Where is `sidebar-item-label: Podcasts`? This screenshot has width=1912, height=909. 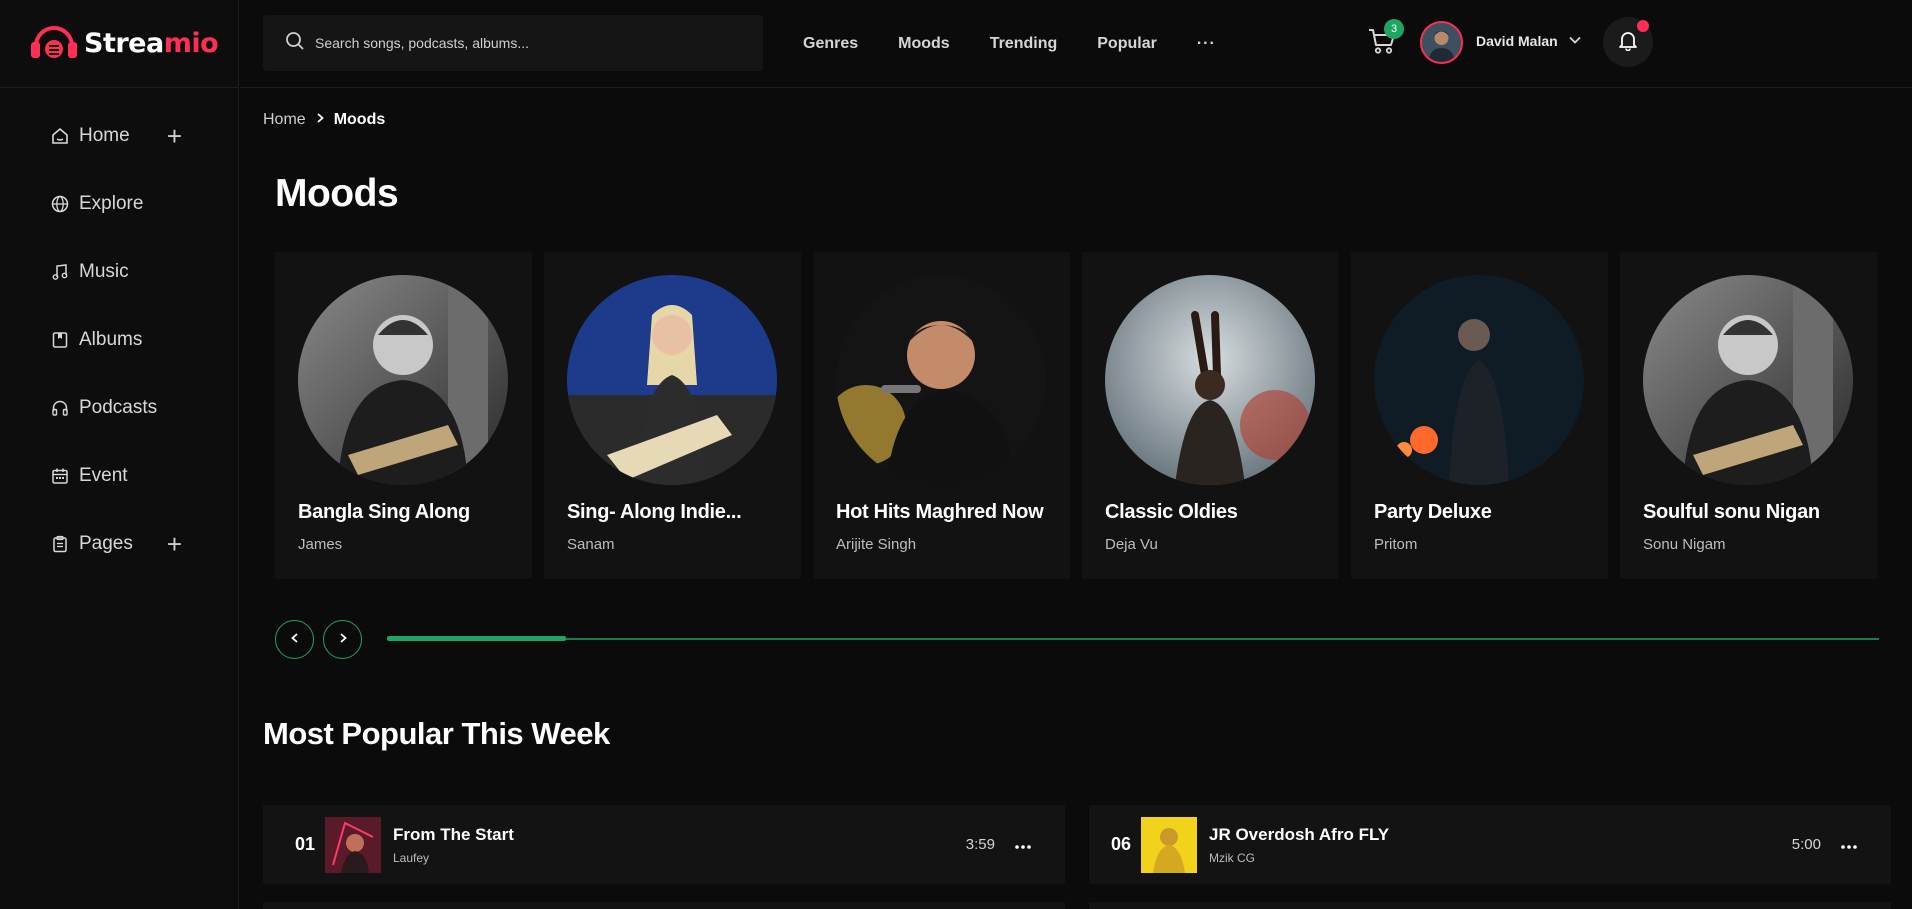 sidebar-item-label: Podcasts is located at coordinates (118, 407).